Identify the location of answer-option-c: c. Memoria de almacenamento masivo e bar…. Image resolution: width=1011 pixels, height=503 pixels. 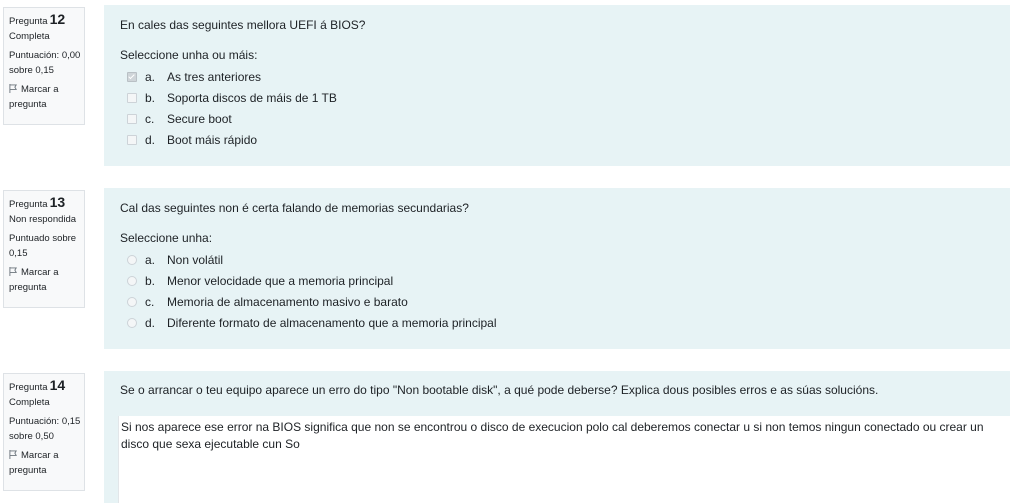
(557, 301).